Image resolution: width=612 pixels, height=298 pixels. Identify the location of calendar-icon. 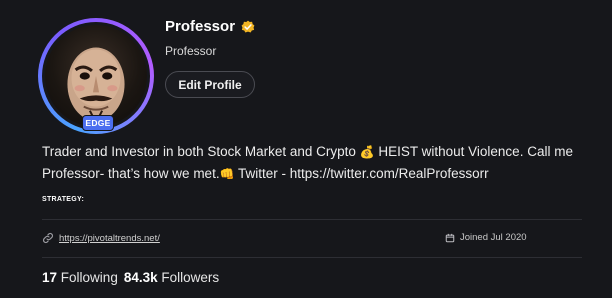
(450, 238).